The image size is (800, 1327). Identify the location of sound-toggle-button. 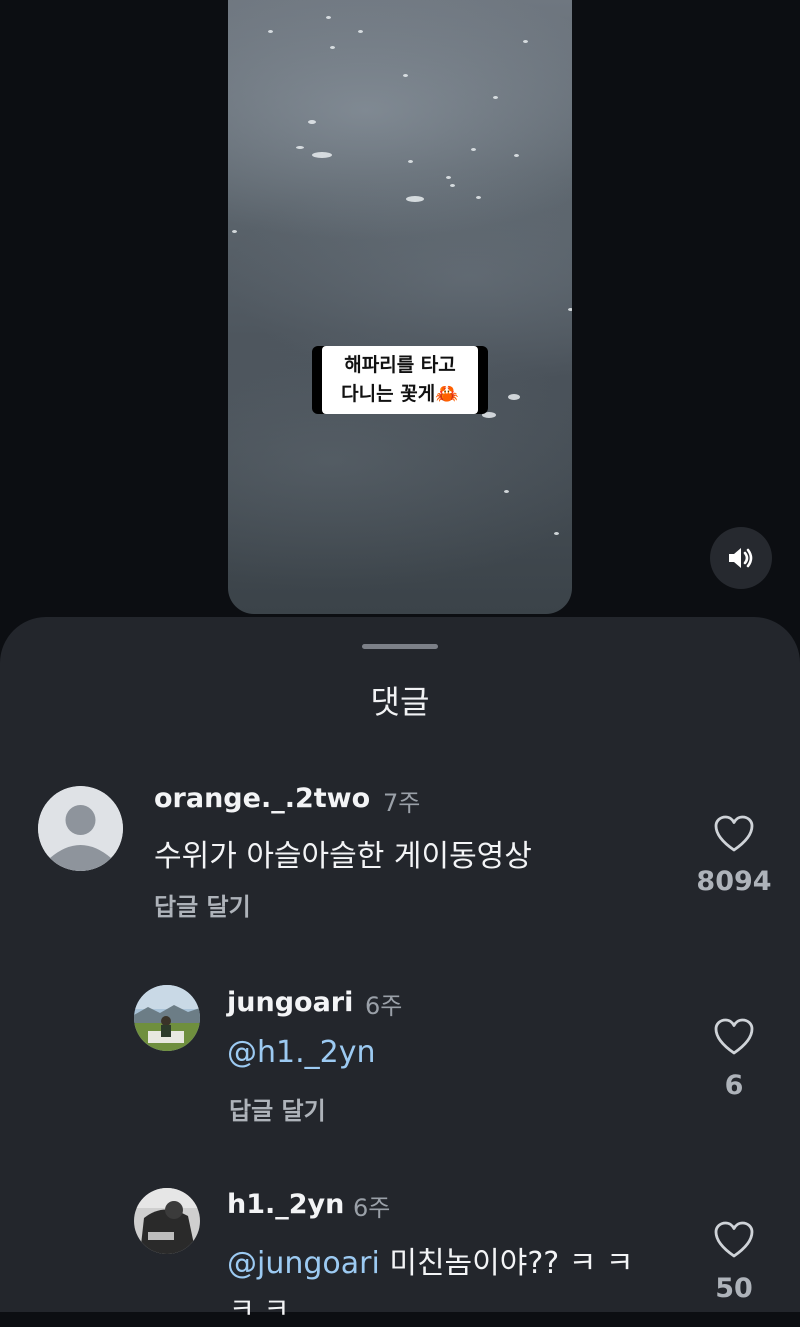
(741, 558).